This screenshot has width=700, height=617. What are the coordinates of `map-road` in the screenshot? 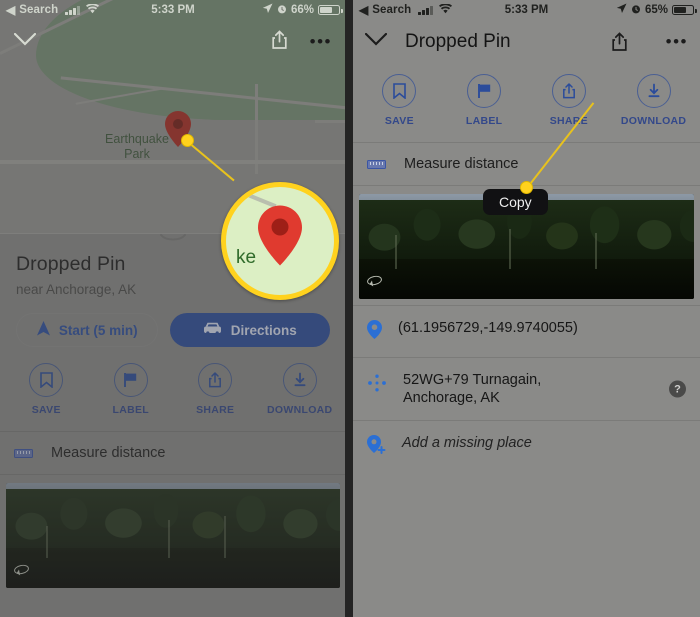 It's located at (330, 121).